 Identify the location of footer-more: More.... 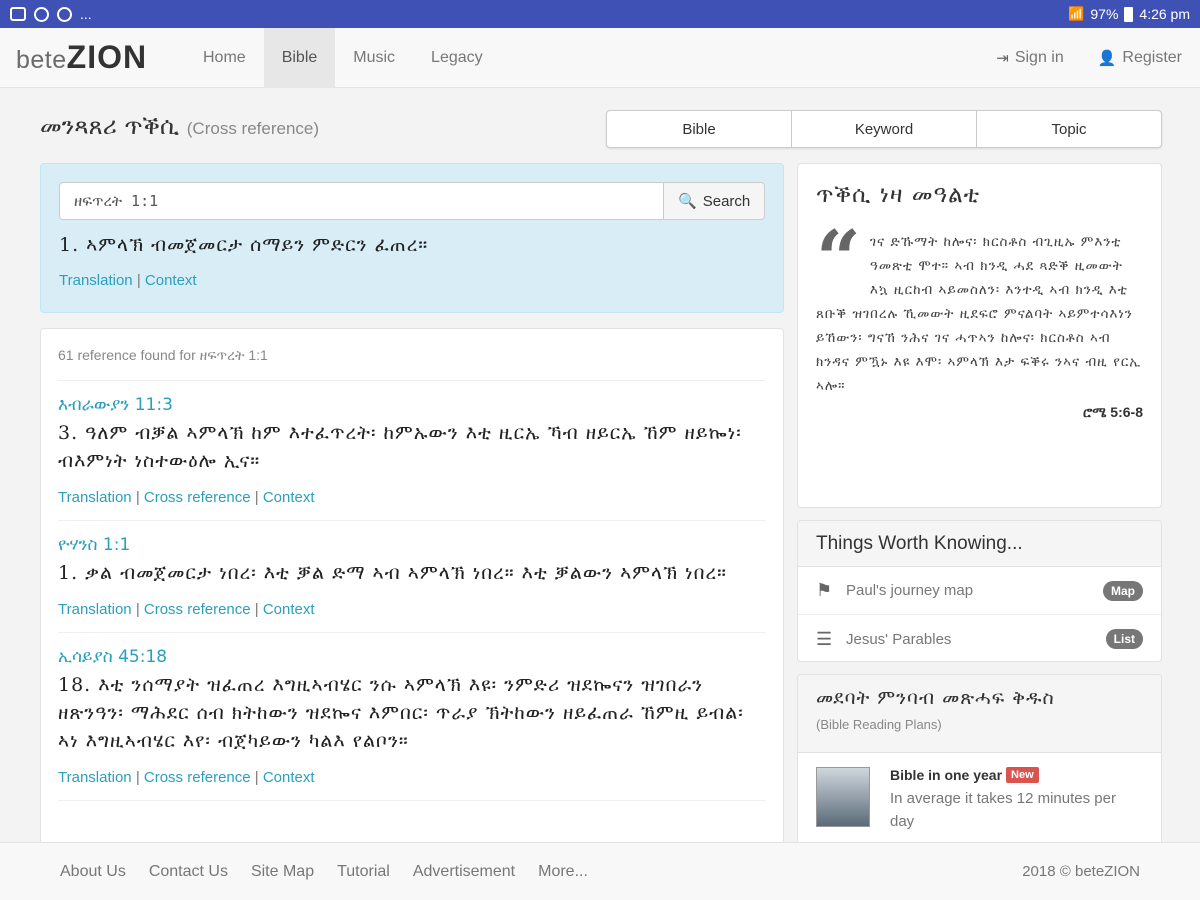
(563, 872).